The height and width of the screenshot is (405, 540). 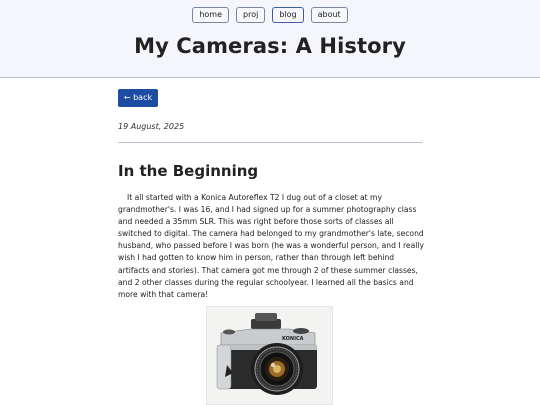 What do you see at coordinates (188, 171) in the screenshot?
I see `section-heading: In the Beginning` at bounding box center [188, 171].